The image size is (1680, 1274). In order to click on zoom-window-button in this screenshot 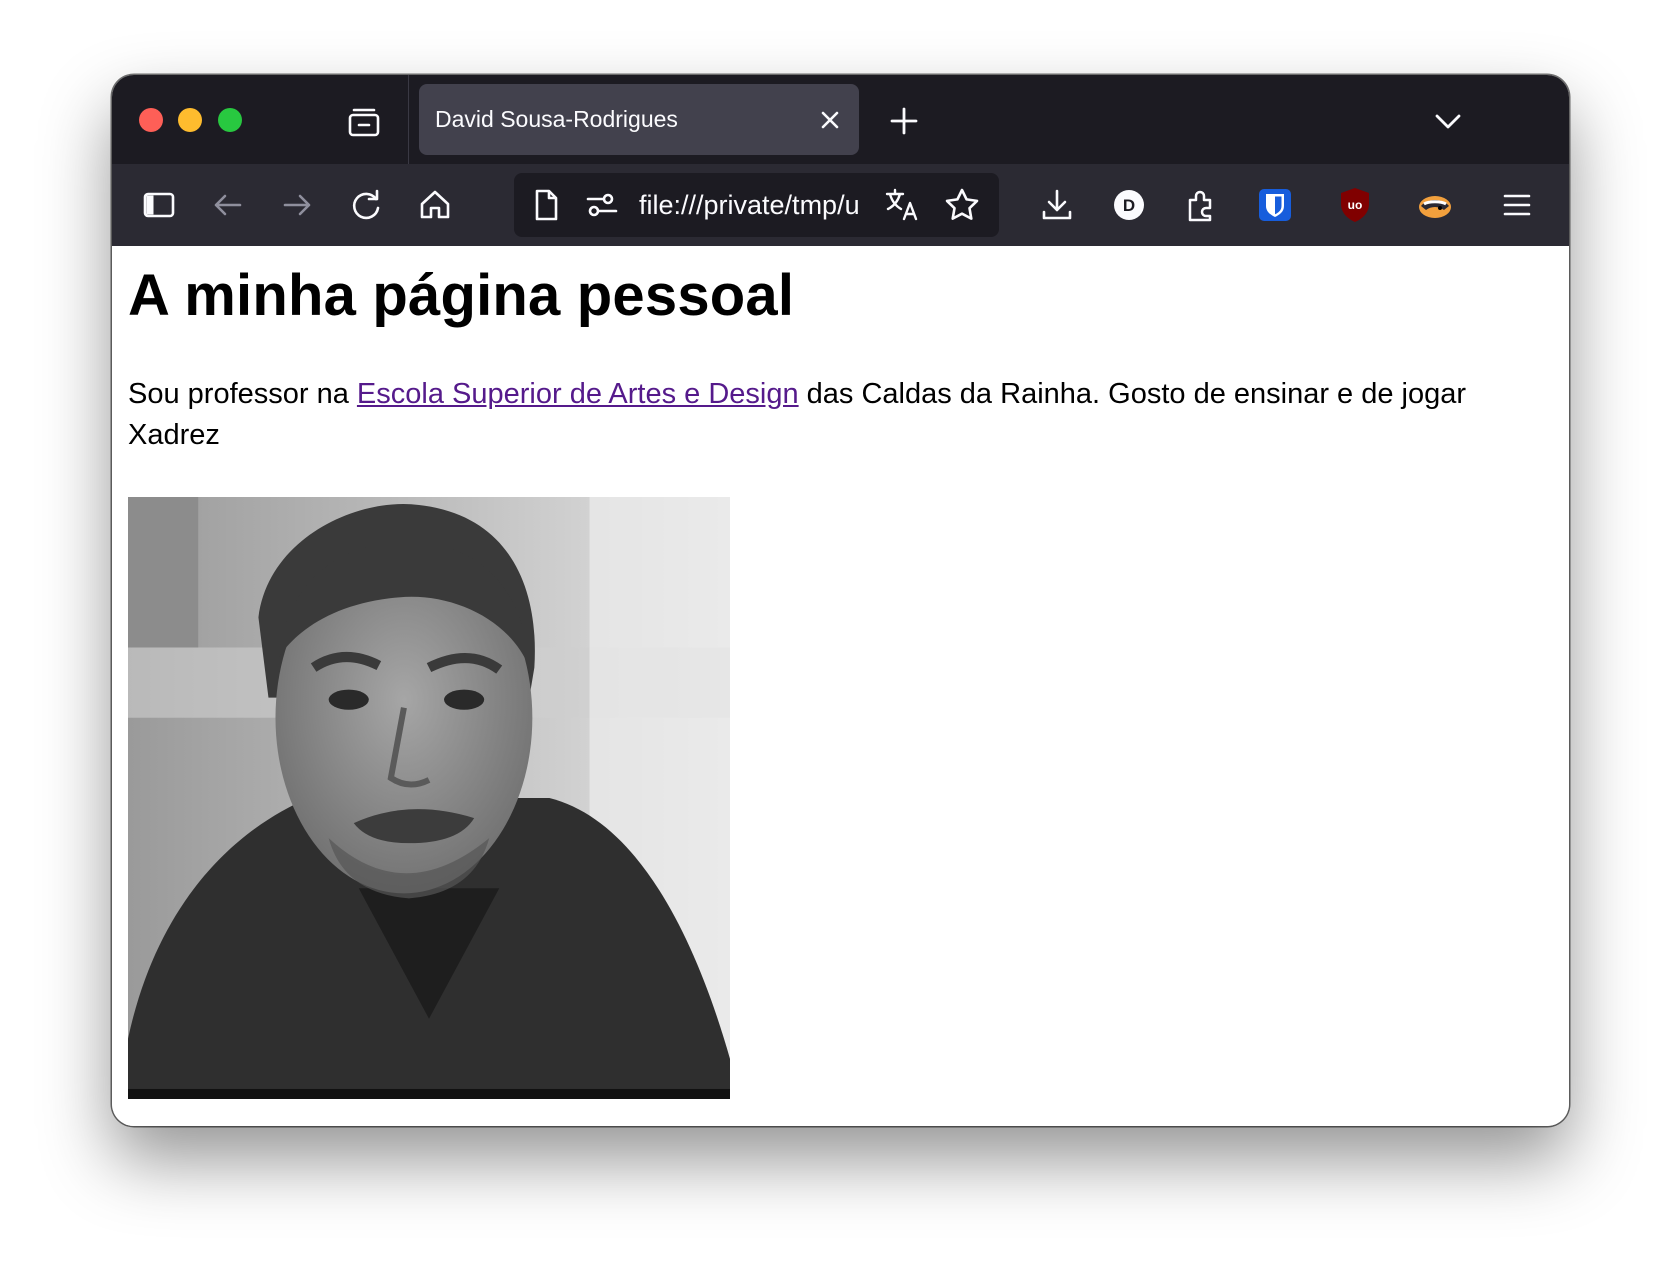, I will do `click(230, 120)`.